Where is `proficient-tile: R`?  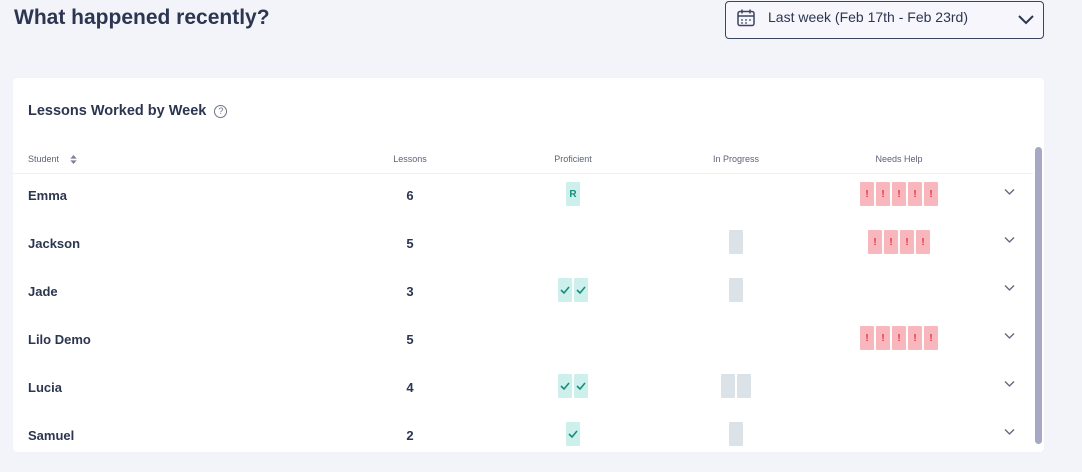
proficient-tile: R is located at coordinates (573, 194).